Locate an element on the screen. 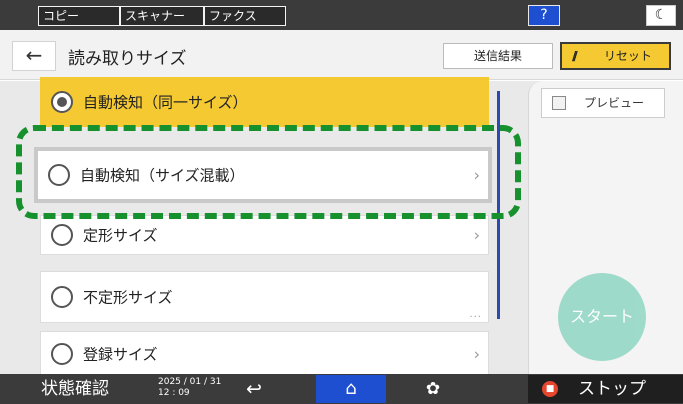  night-mode-icon: ☾ is located at coordinates (661, 15).